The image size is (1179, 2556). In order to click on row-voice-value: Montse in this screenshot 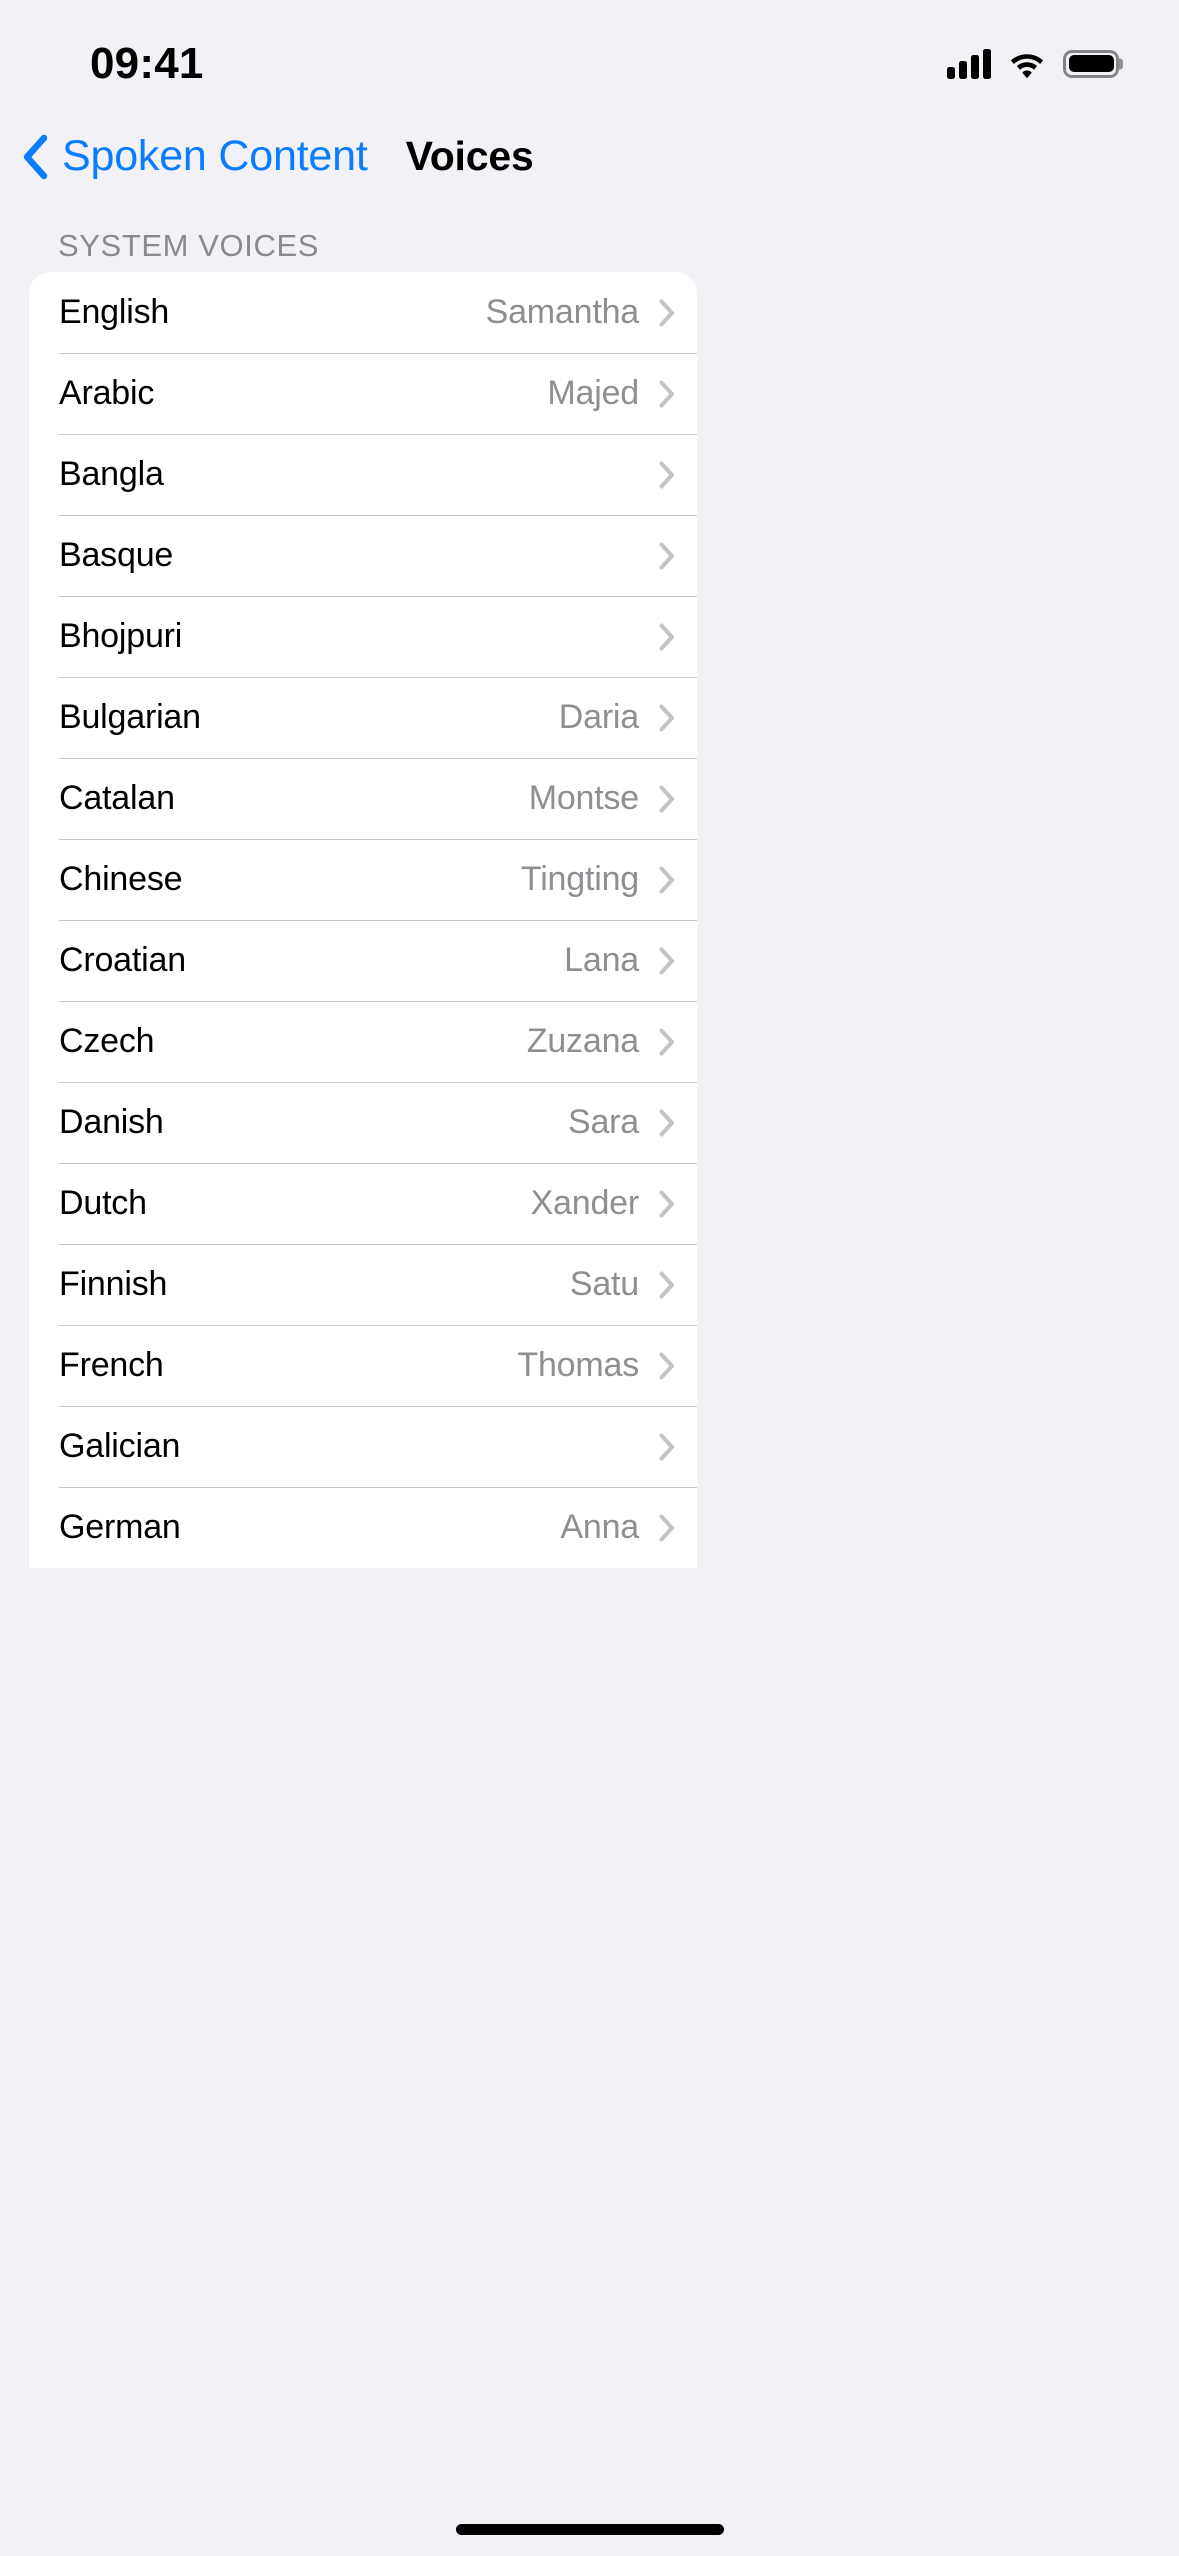, I will do `click(583, 798)`.